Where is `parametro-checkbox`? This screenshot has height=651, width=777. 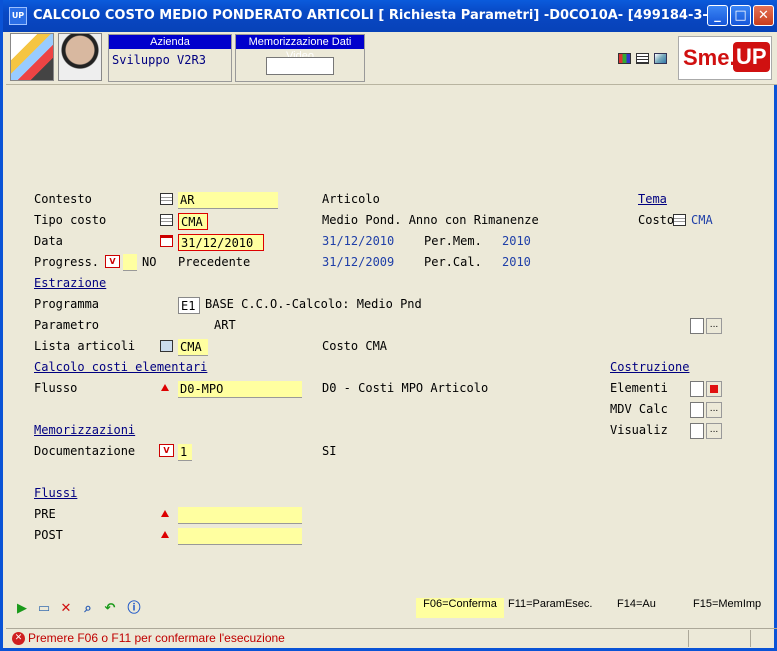
parametro-checkbox is located at coordinates (697, 326).